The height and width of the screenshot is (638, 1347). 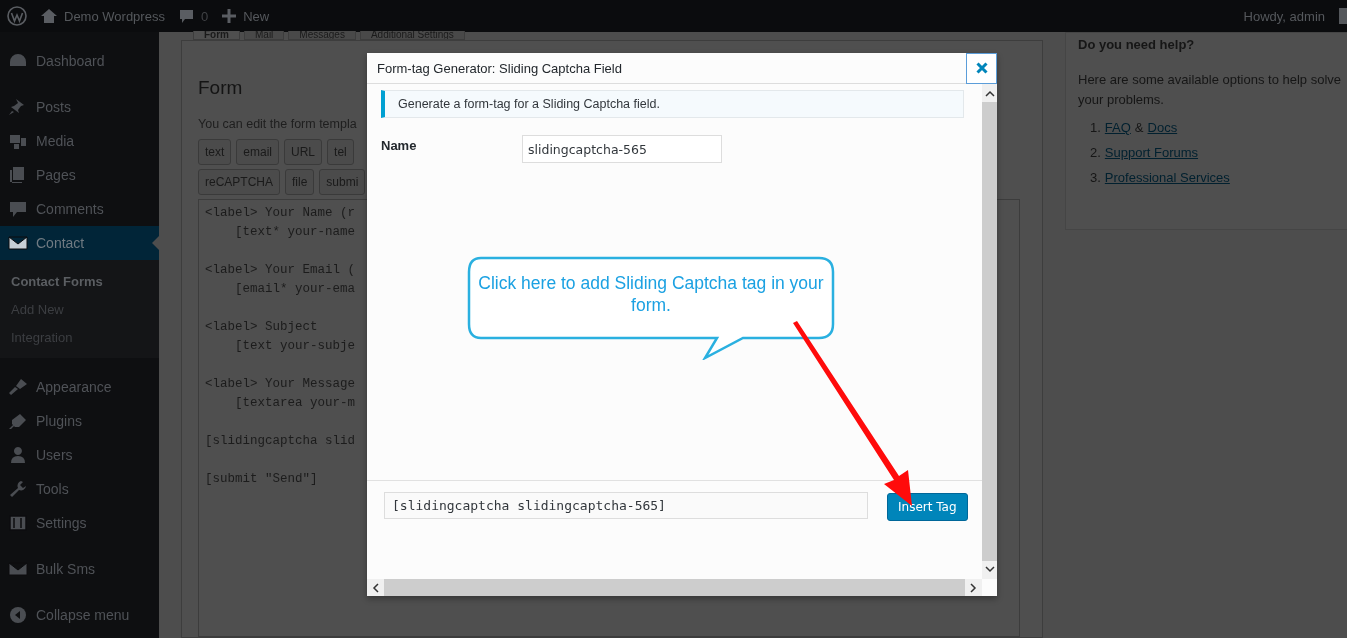 I want to click on scroll-down-icon, so click(x=989, y=569).